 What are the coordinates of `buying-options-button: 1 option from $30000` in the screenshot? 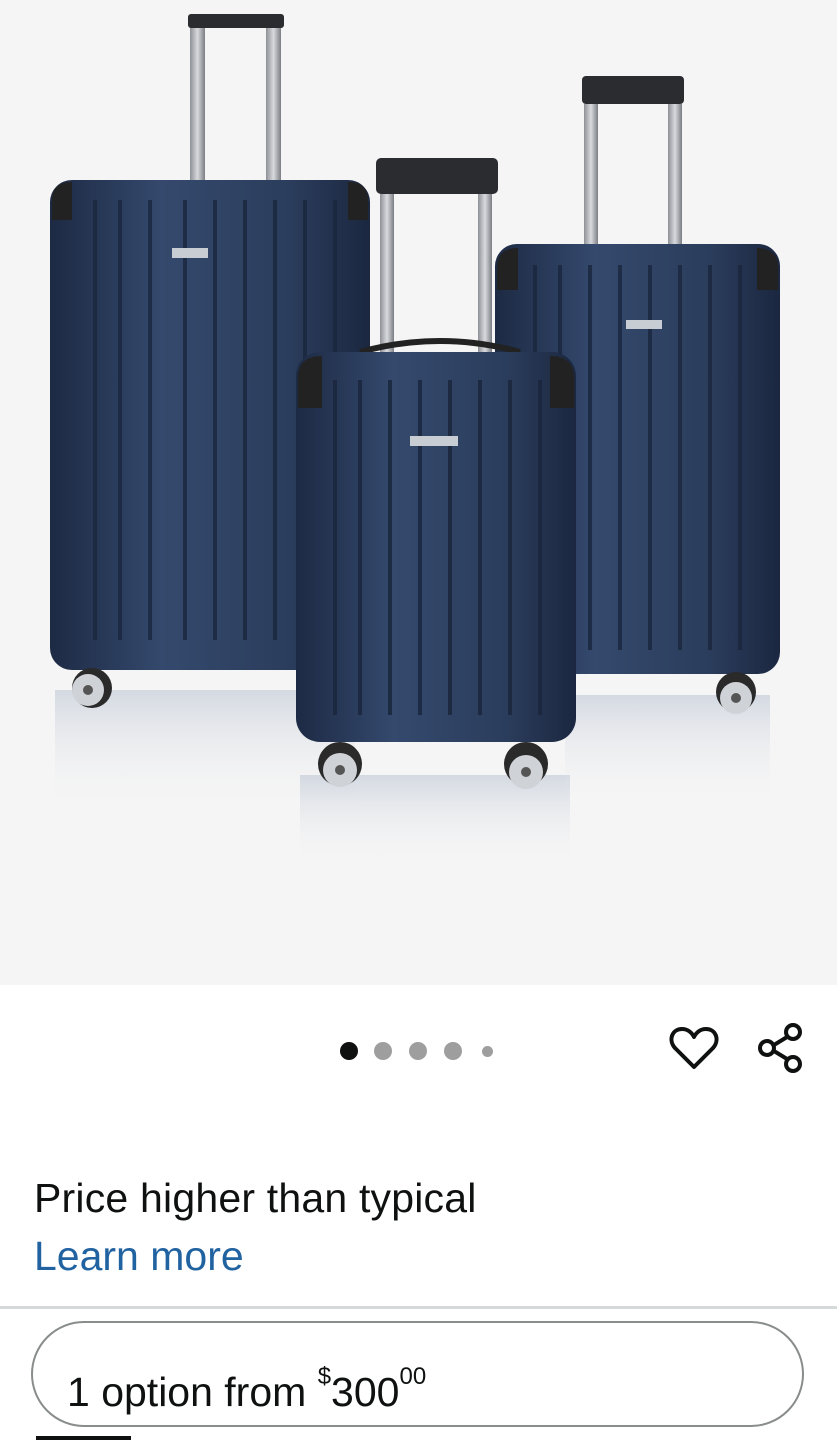 It's located at (417, 1374).